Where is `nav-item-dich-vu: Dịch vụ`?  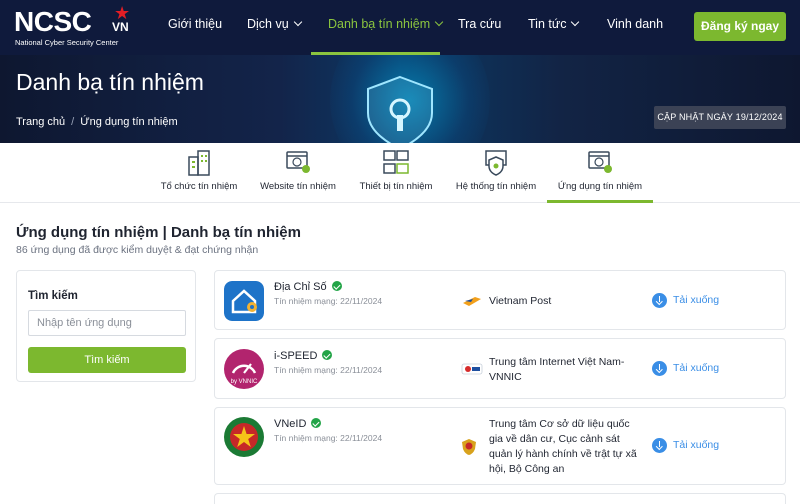
nav-item-dich-vu: Dịch vụ is located at coordinates (274, 27).